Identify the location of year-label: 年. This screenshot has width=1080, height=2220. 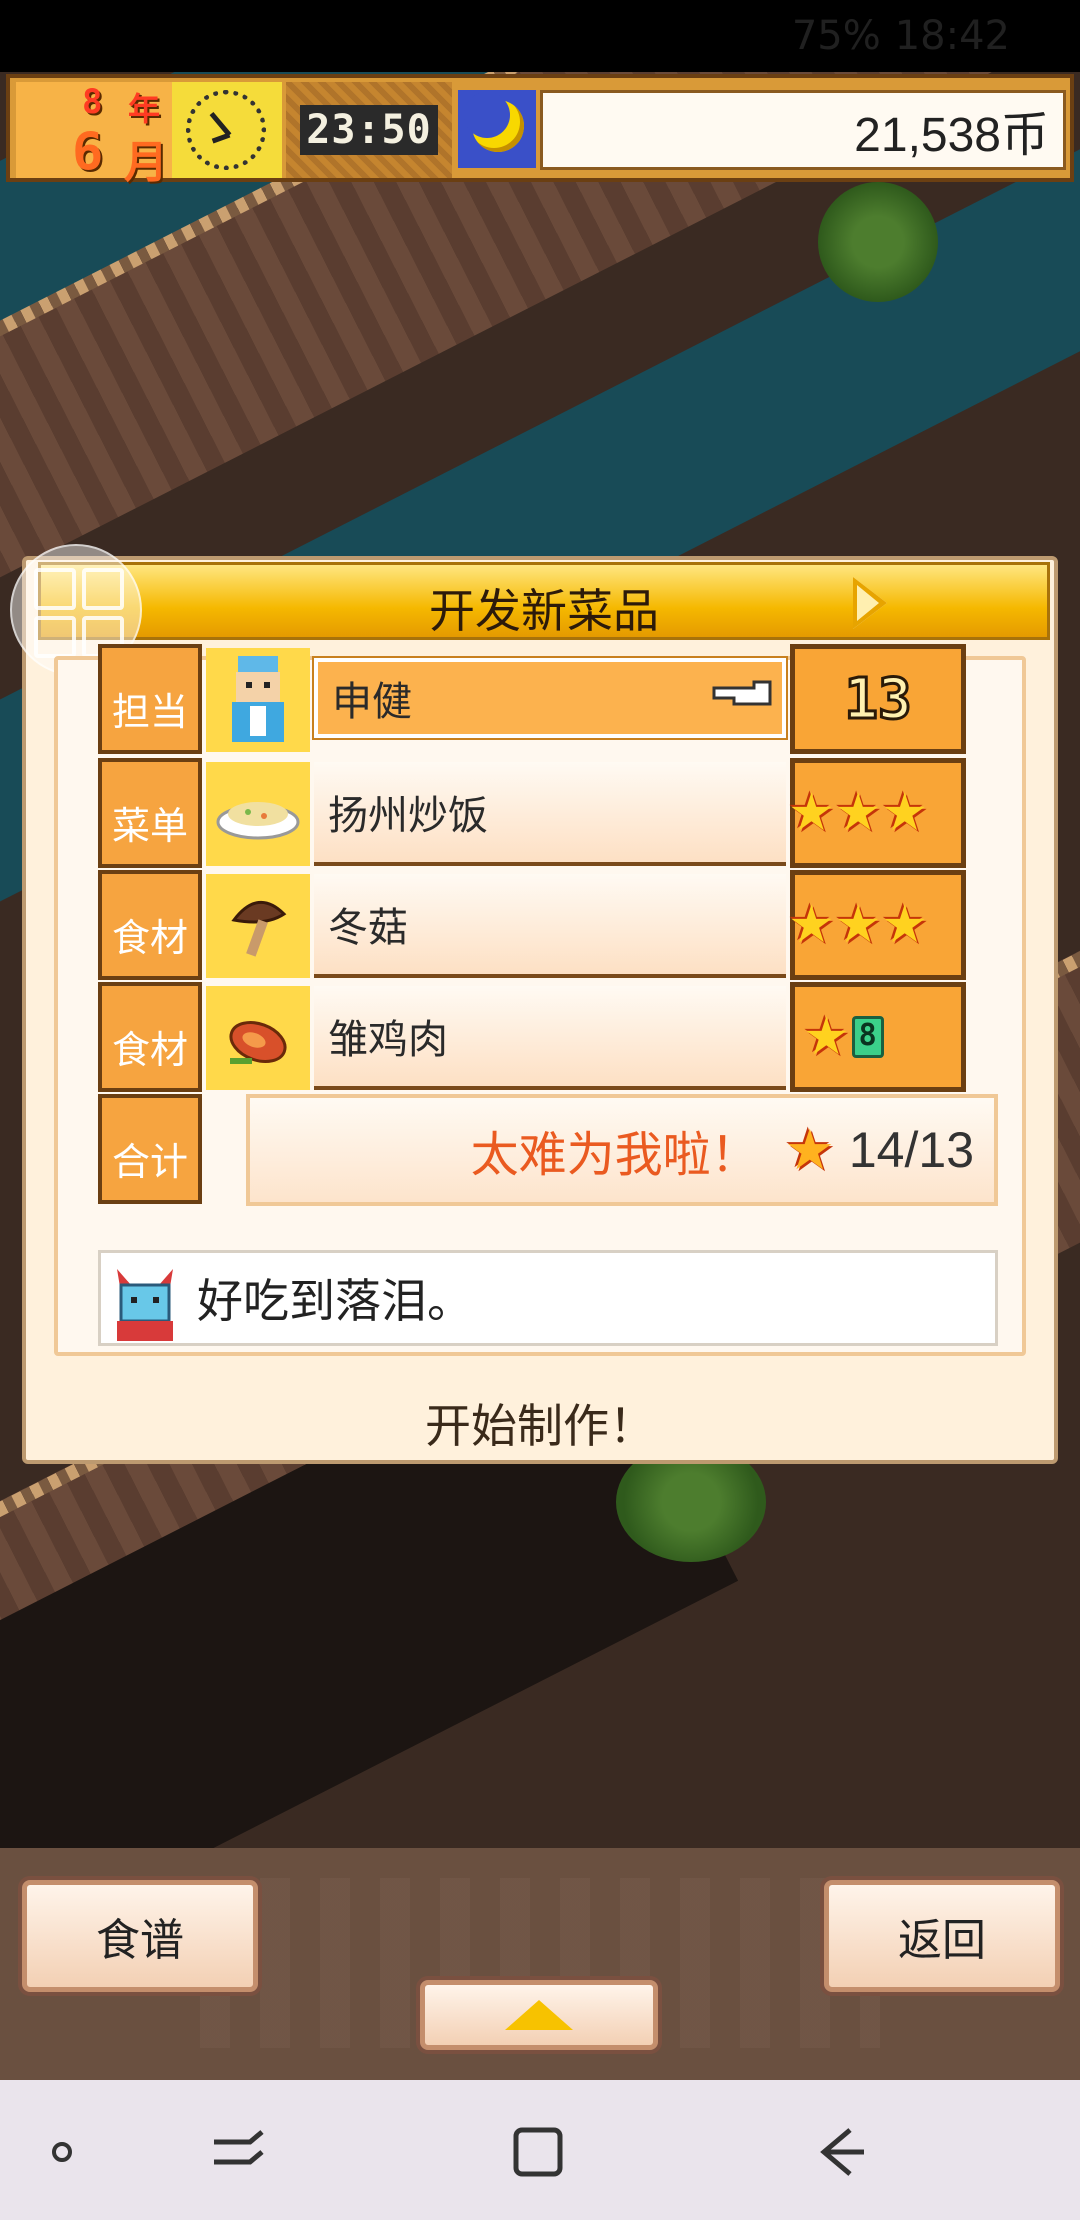
(144, 109).